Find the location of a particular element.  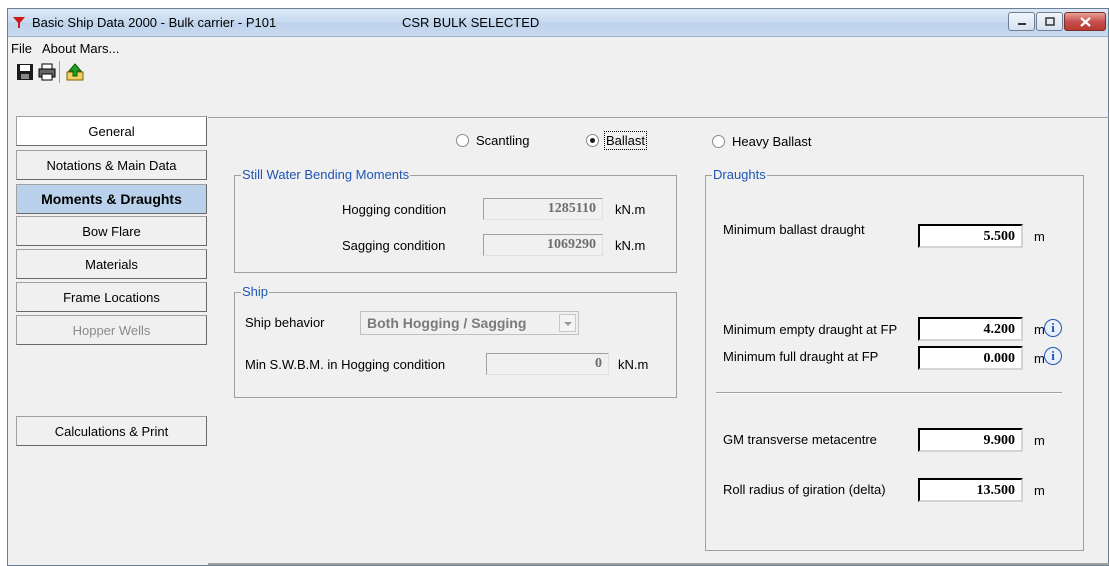

sidebar-item-frame-locations: Frame Locations is located at coordinates (111, 297).